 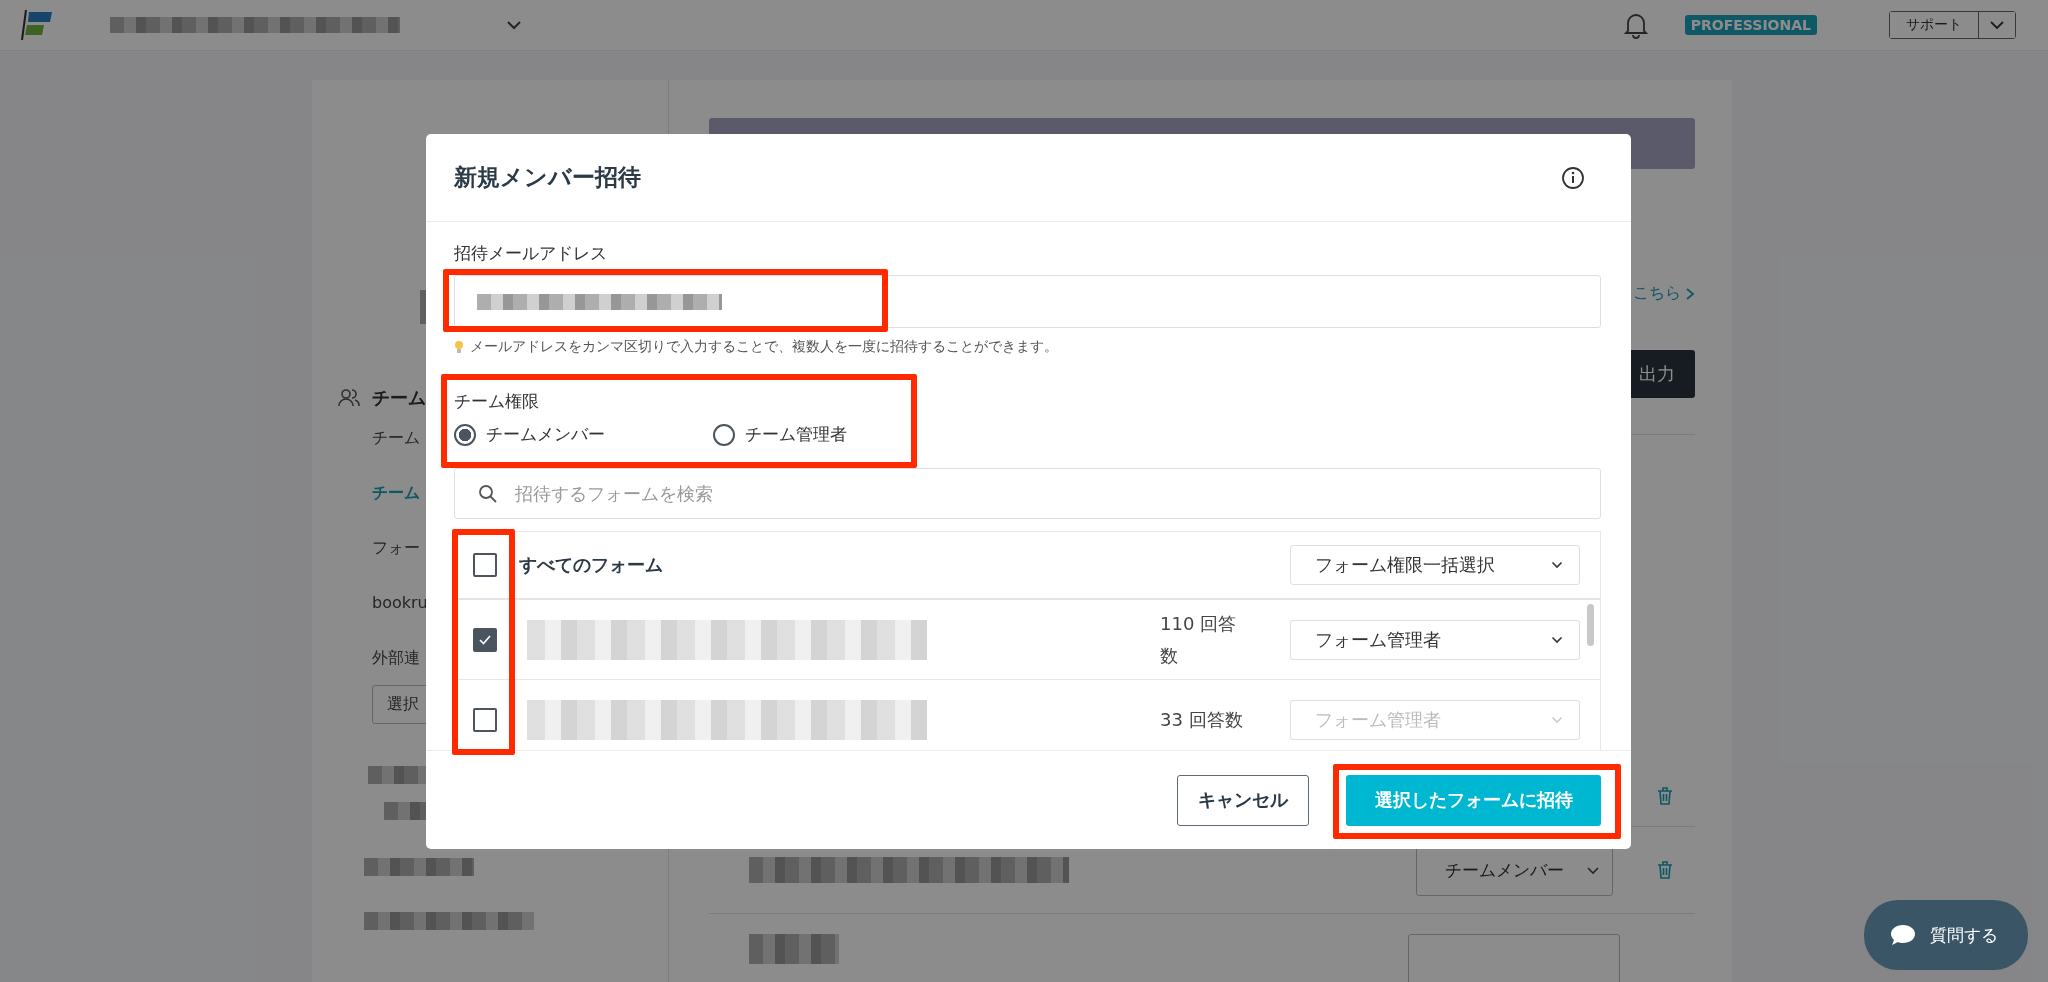 I want to click on response-count: 33 回答数, so click(x=1202, y=719).